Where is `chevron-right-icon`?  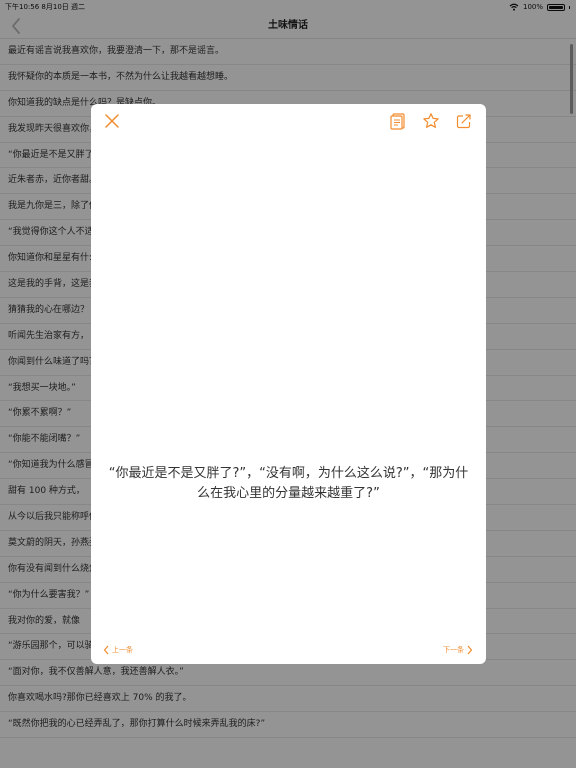
chevron-right-icon is located at coordinates (470, 650).